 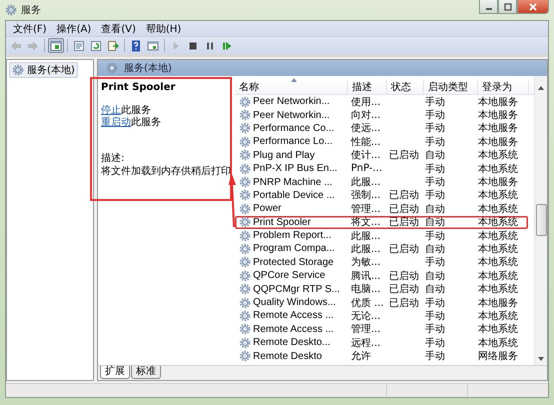 I want to click on column-header: 状态, so click(x=405, y=87).